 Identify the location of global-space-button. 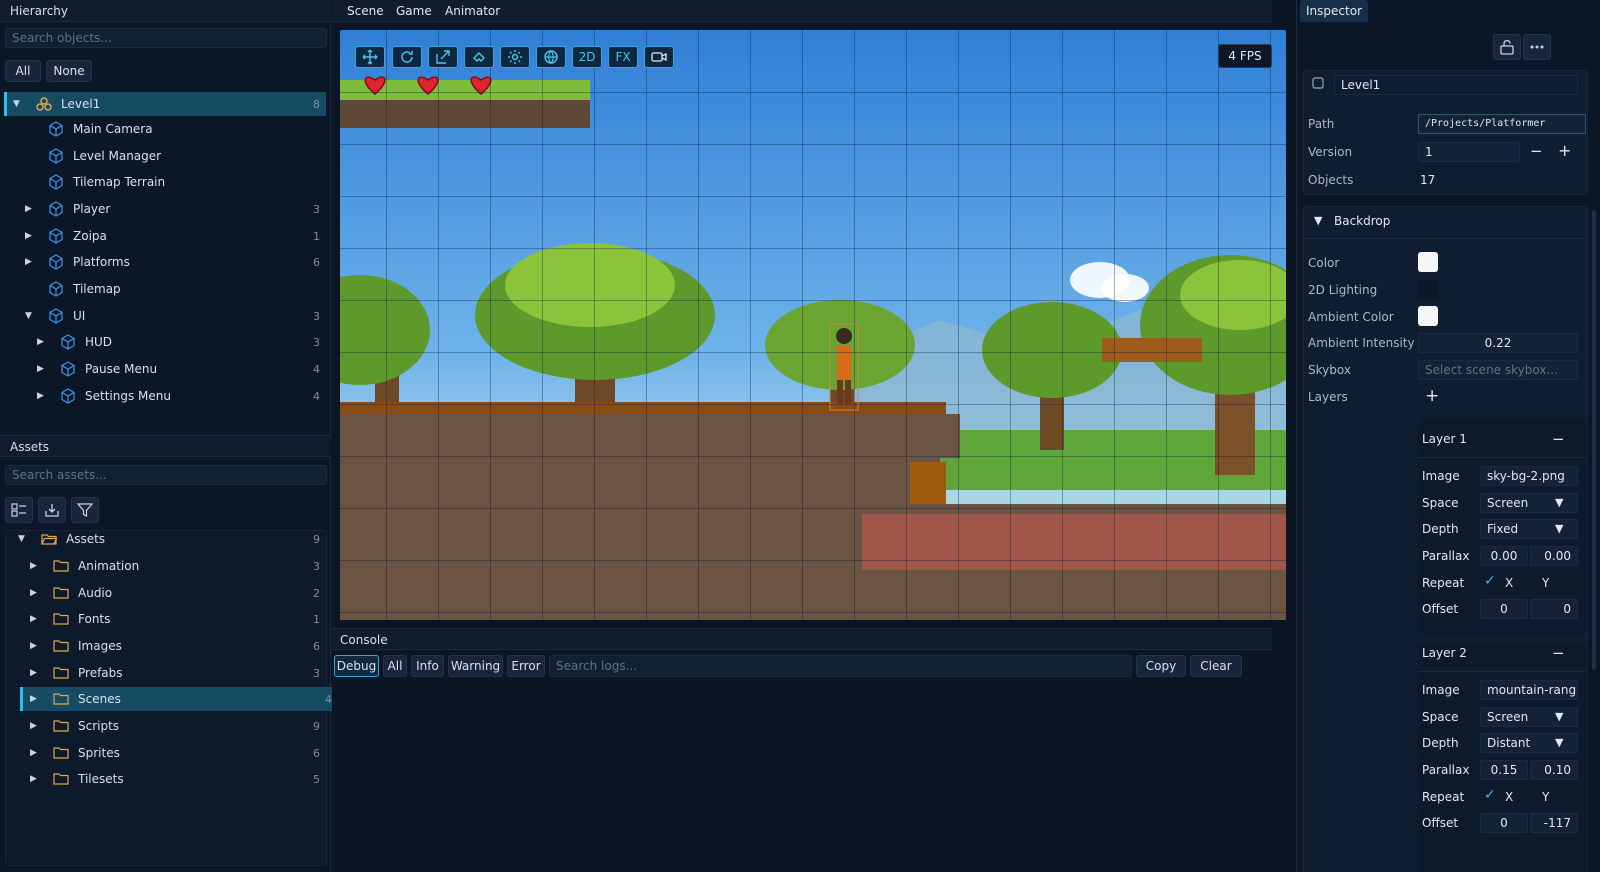
(551, 57).